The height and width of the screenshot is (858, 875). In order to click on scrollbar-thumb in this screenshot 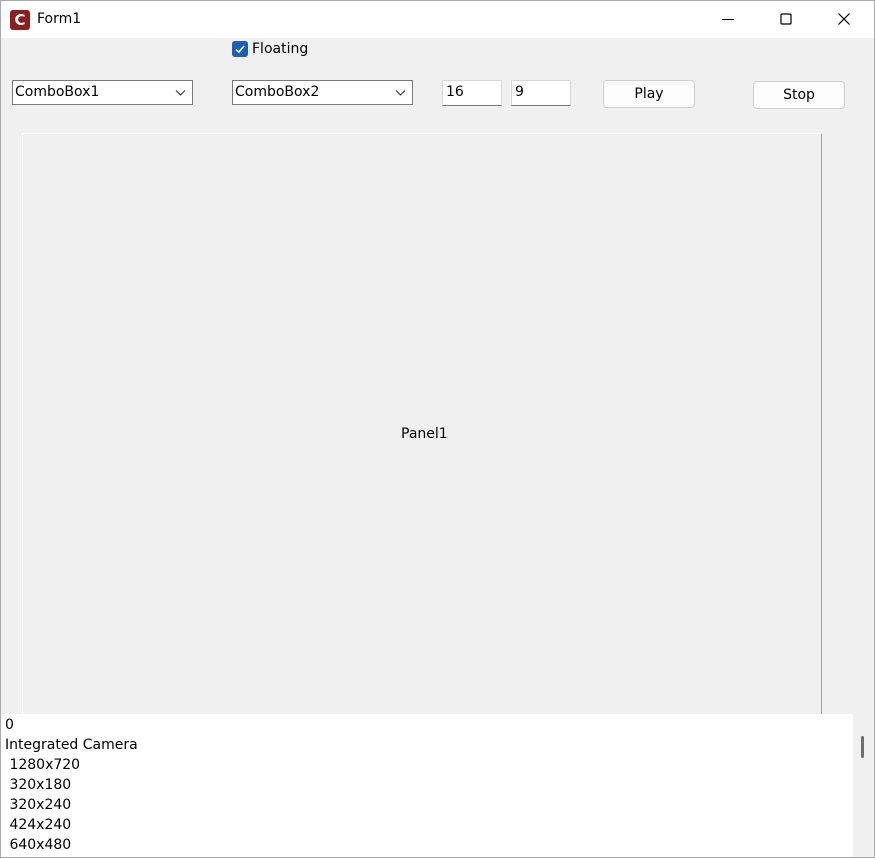, I will do `click(862, 747)`.